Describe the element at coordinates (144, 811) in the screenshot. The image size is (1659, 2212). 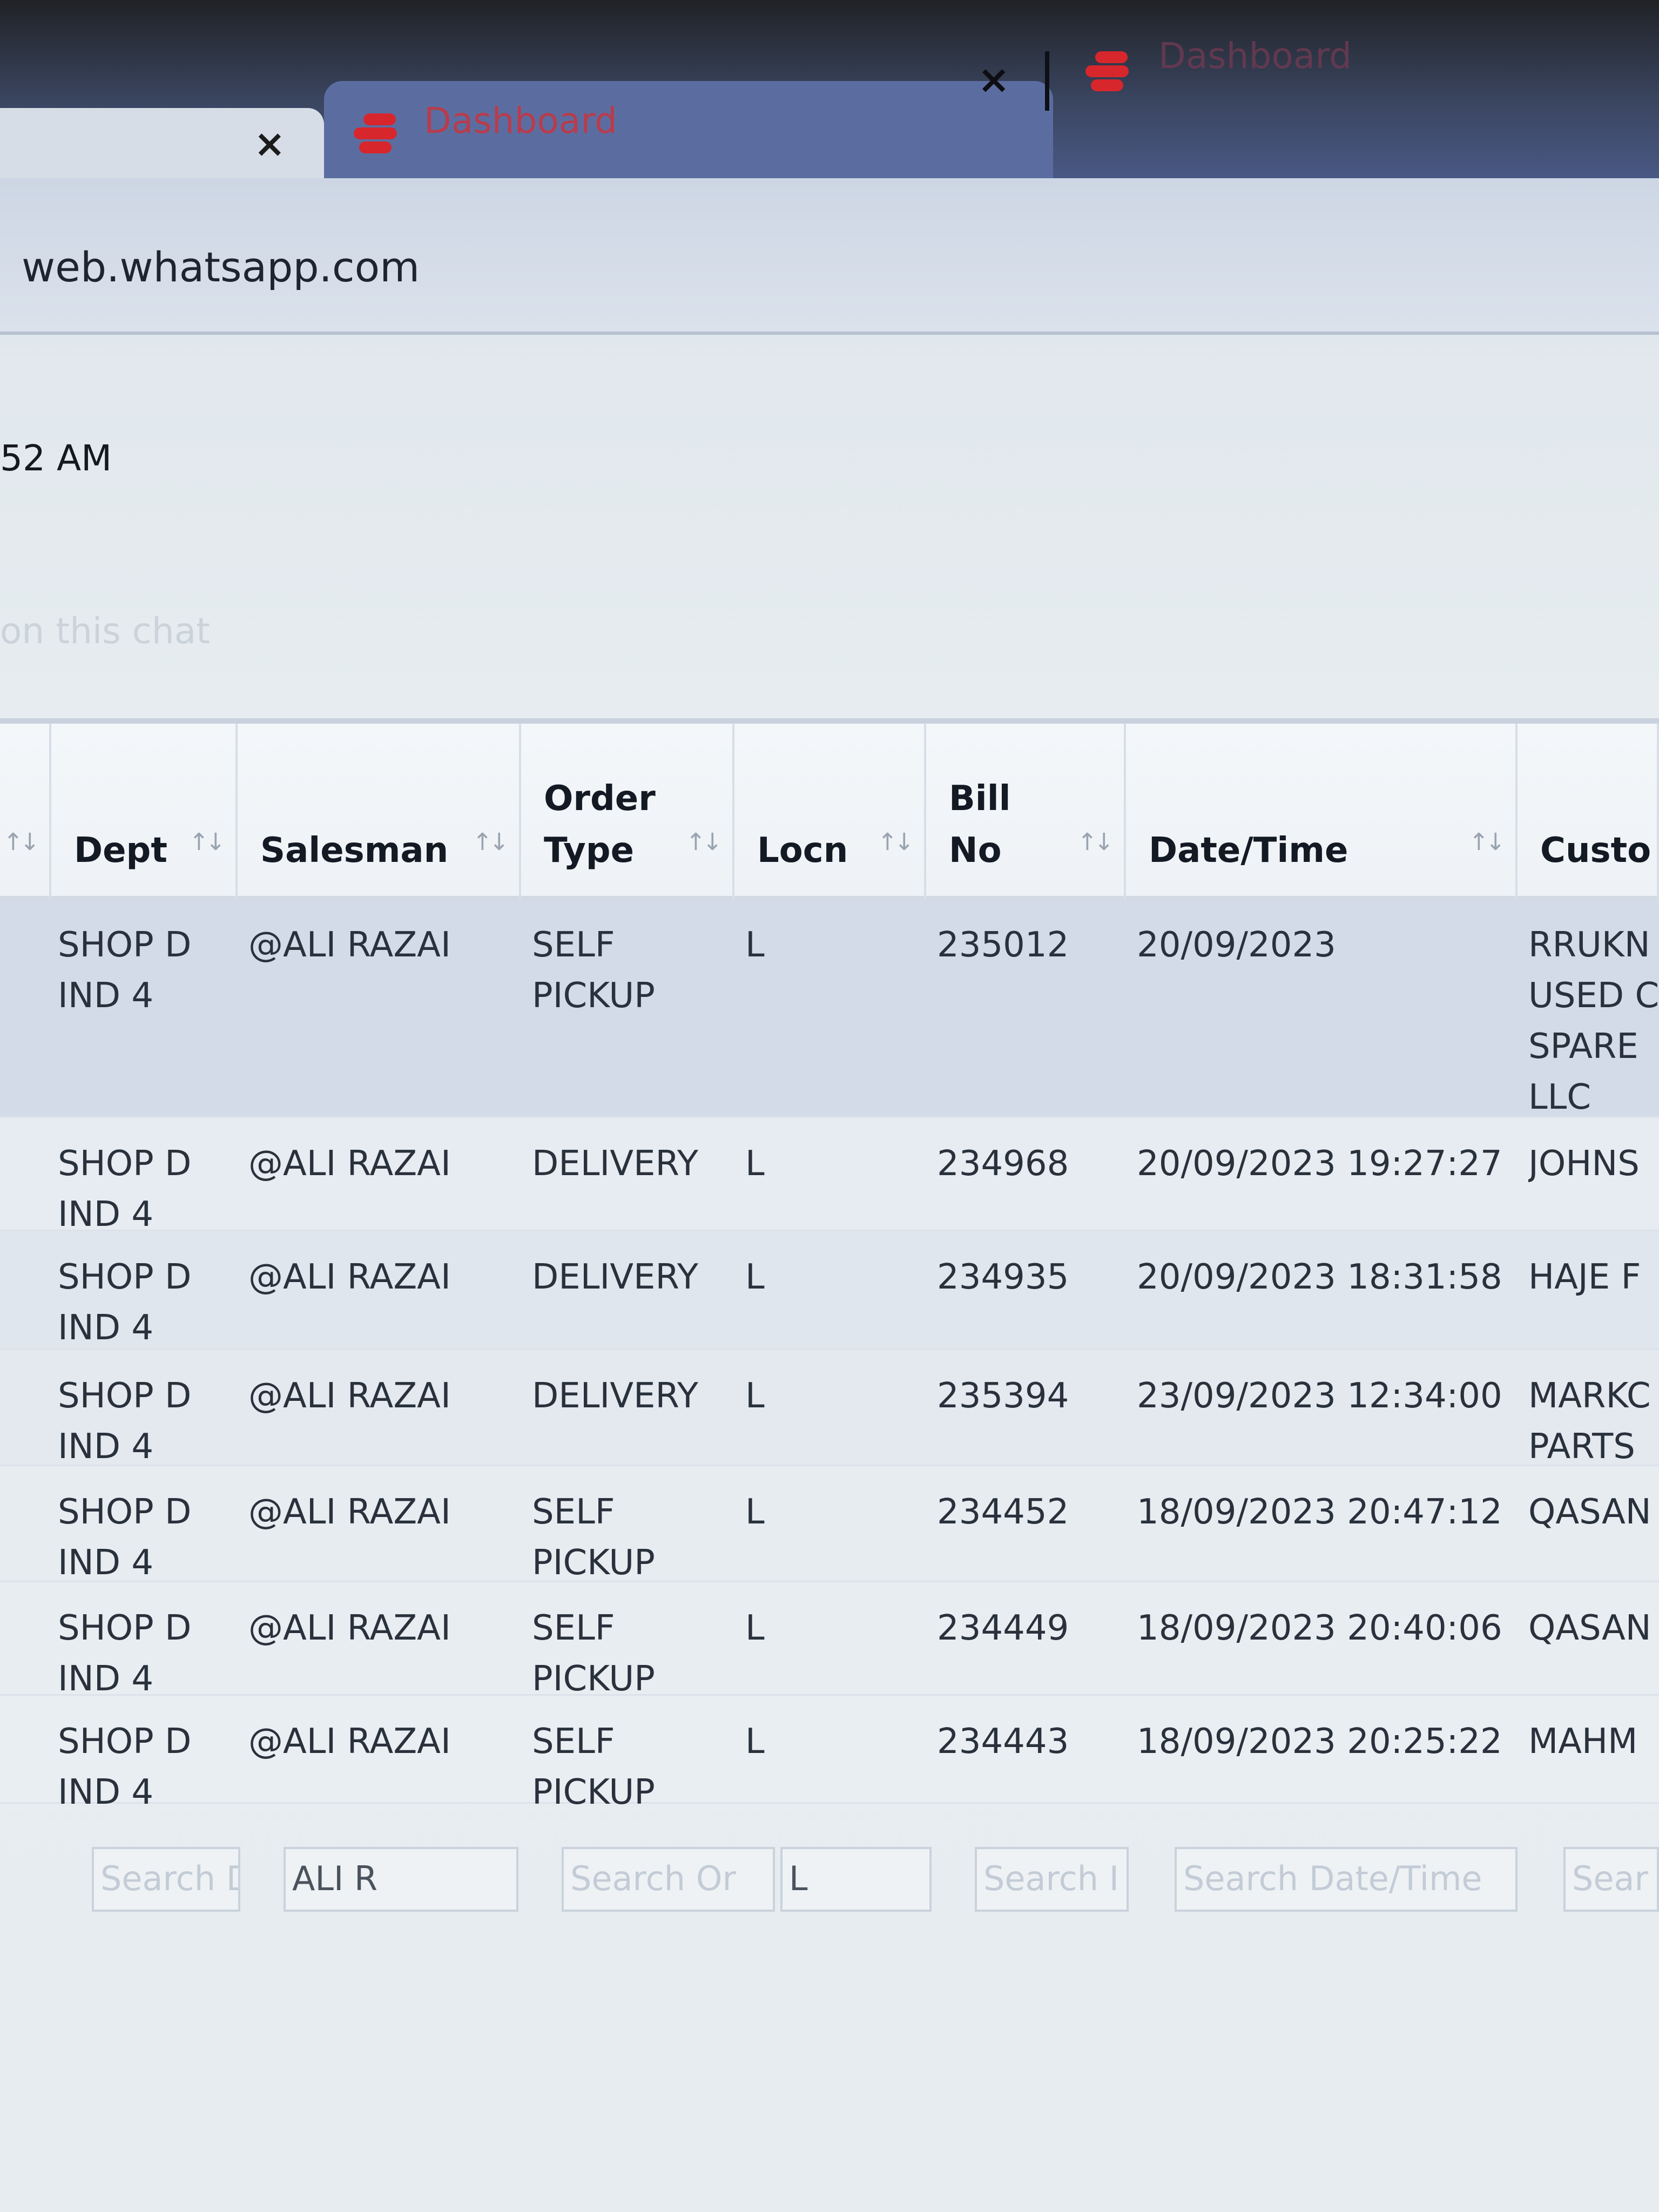
I see `column-header-dept: Dept ↑↓` at that location.